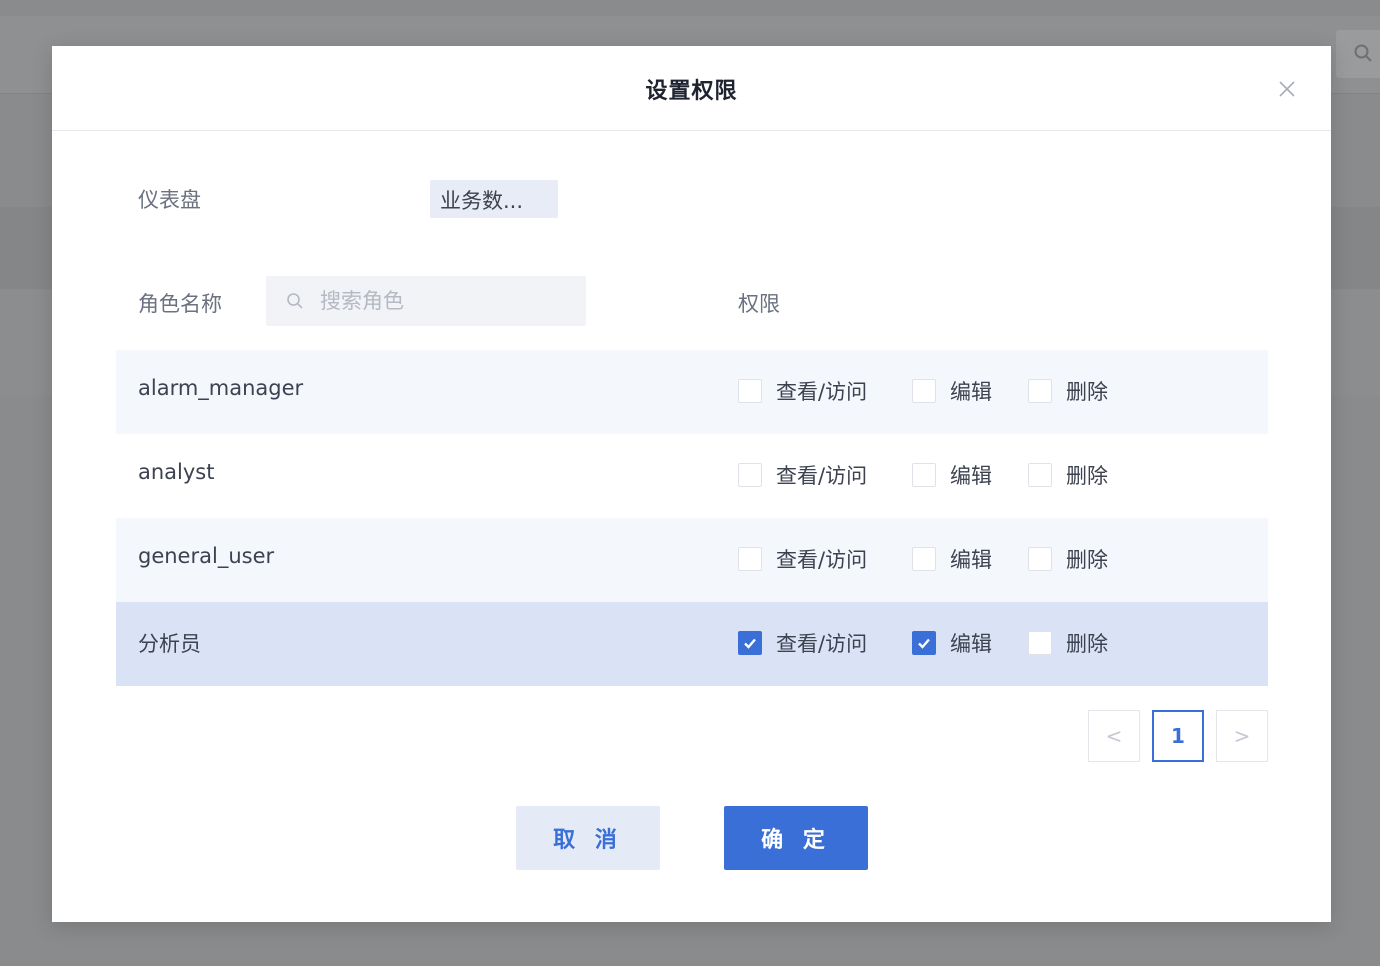  What do you see at coordinates (1178, 736) in the screenshot?
I see `page-1-button: 1` at bounding box center [1178, 736].